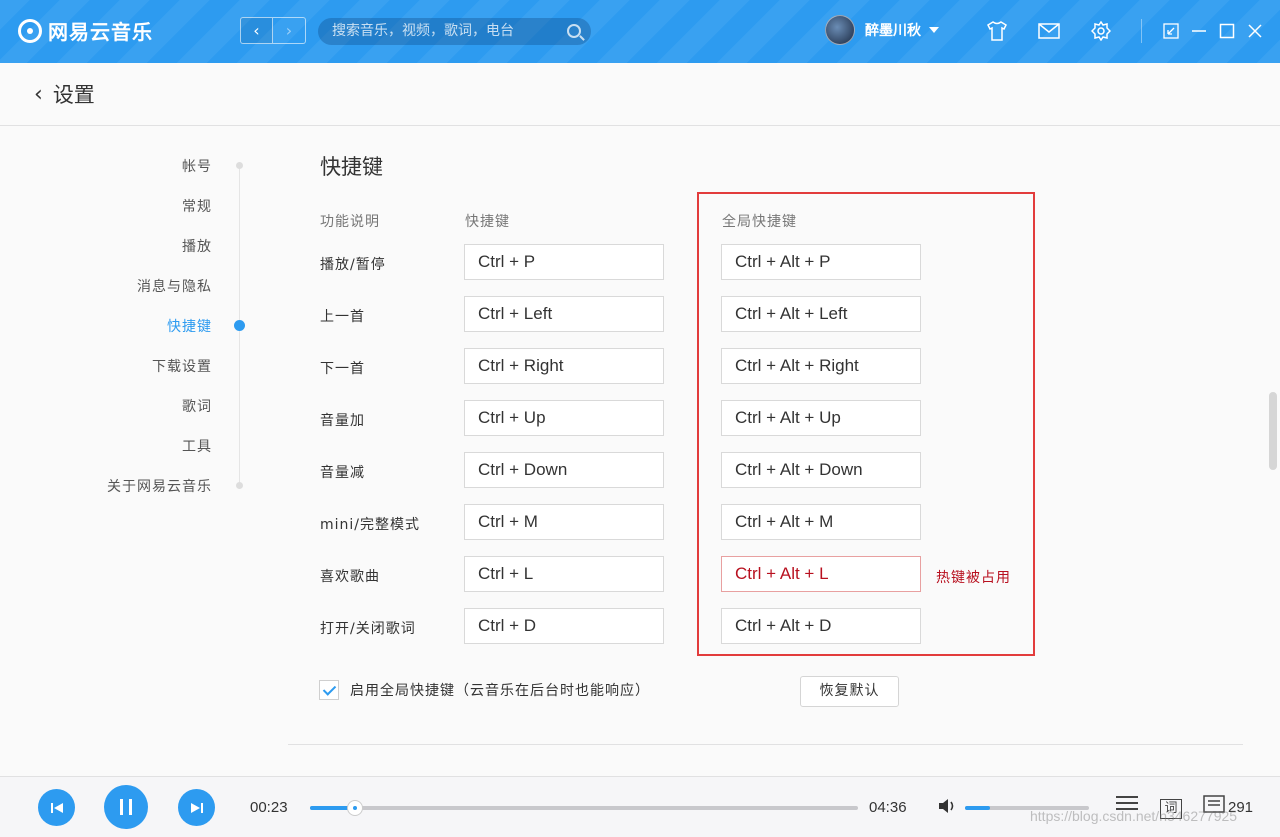 The image size is (1280, 837). Describe the element at coordinates (368, 629) in the screenshot. I see `shortcut-label: 打开/关闭歌词` at that location.